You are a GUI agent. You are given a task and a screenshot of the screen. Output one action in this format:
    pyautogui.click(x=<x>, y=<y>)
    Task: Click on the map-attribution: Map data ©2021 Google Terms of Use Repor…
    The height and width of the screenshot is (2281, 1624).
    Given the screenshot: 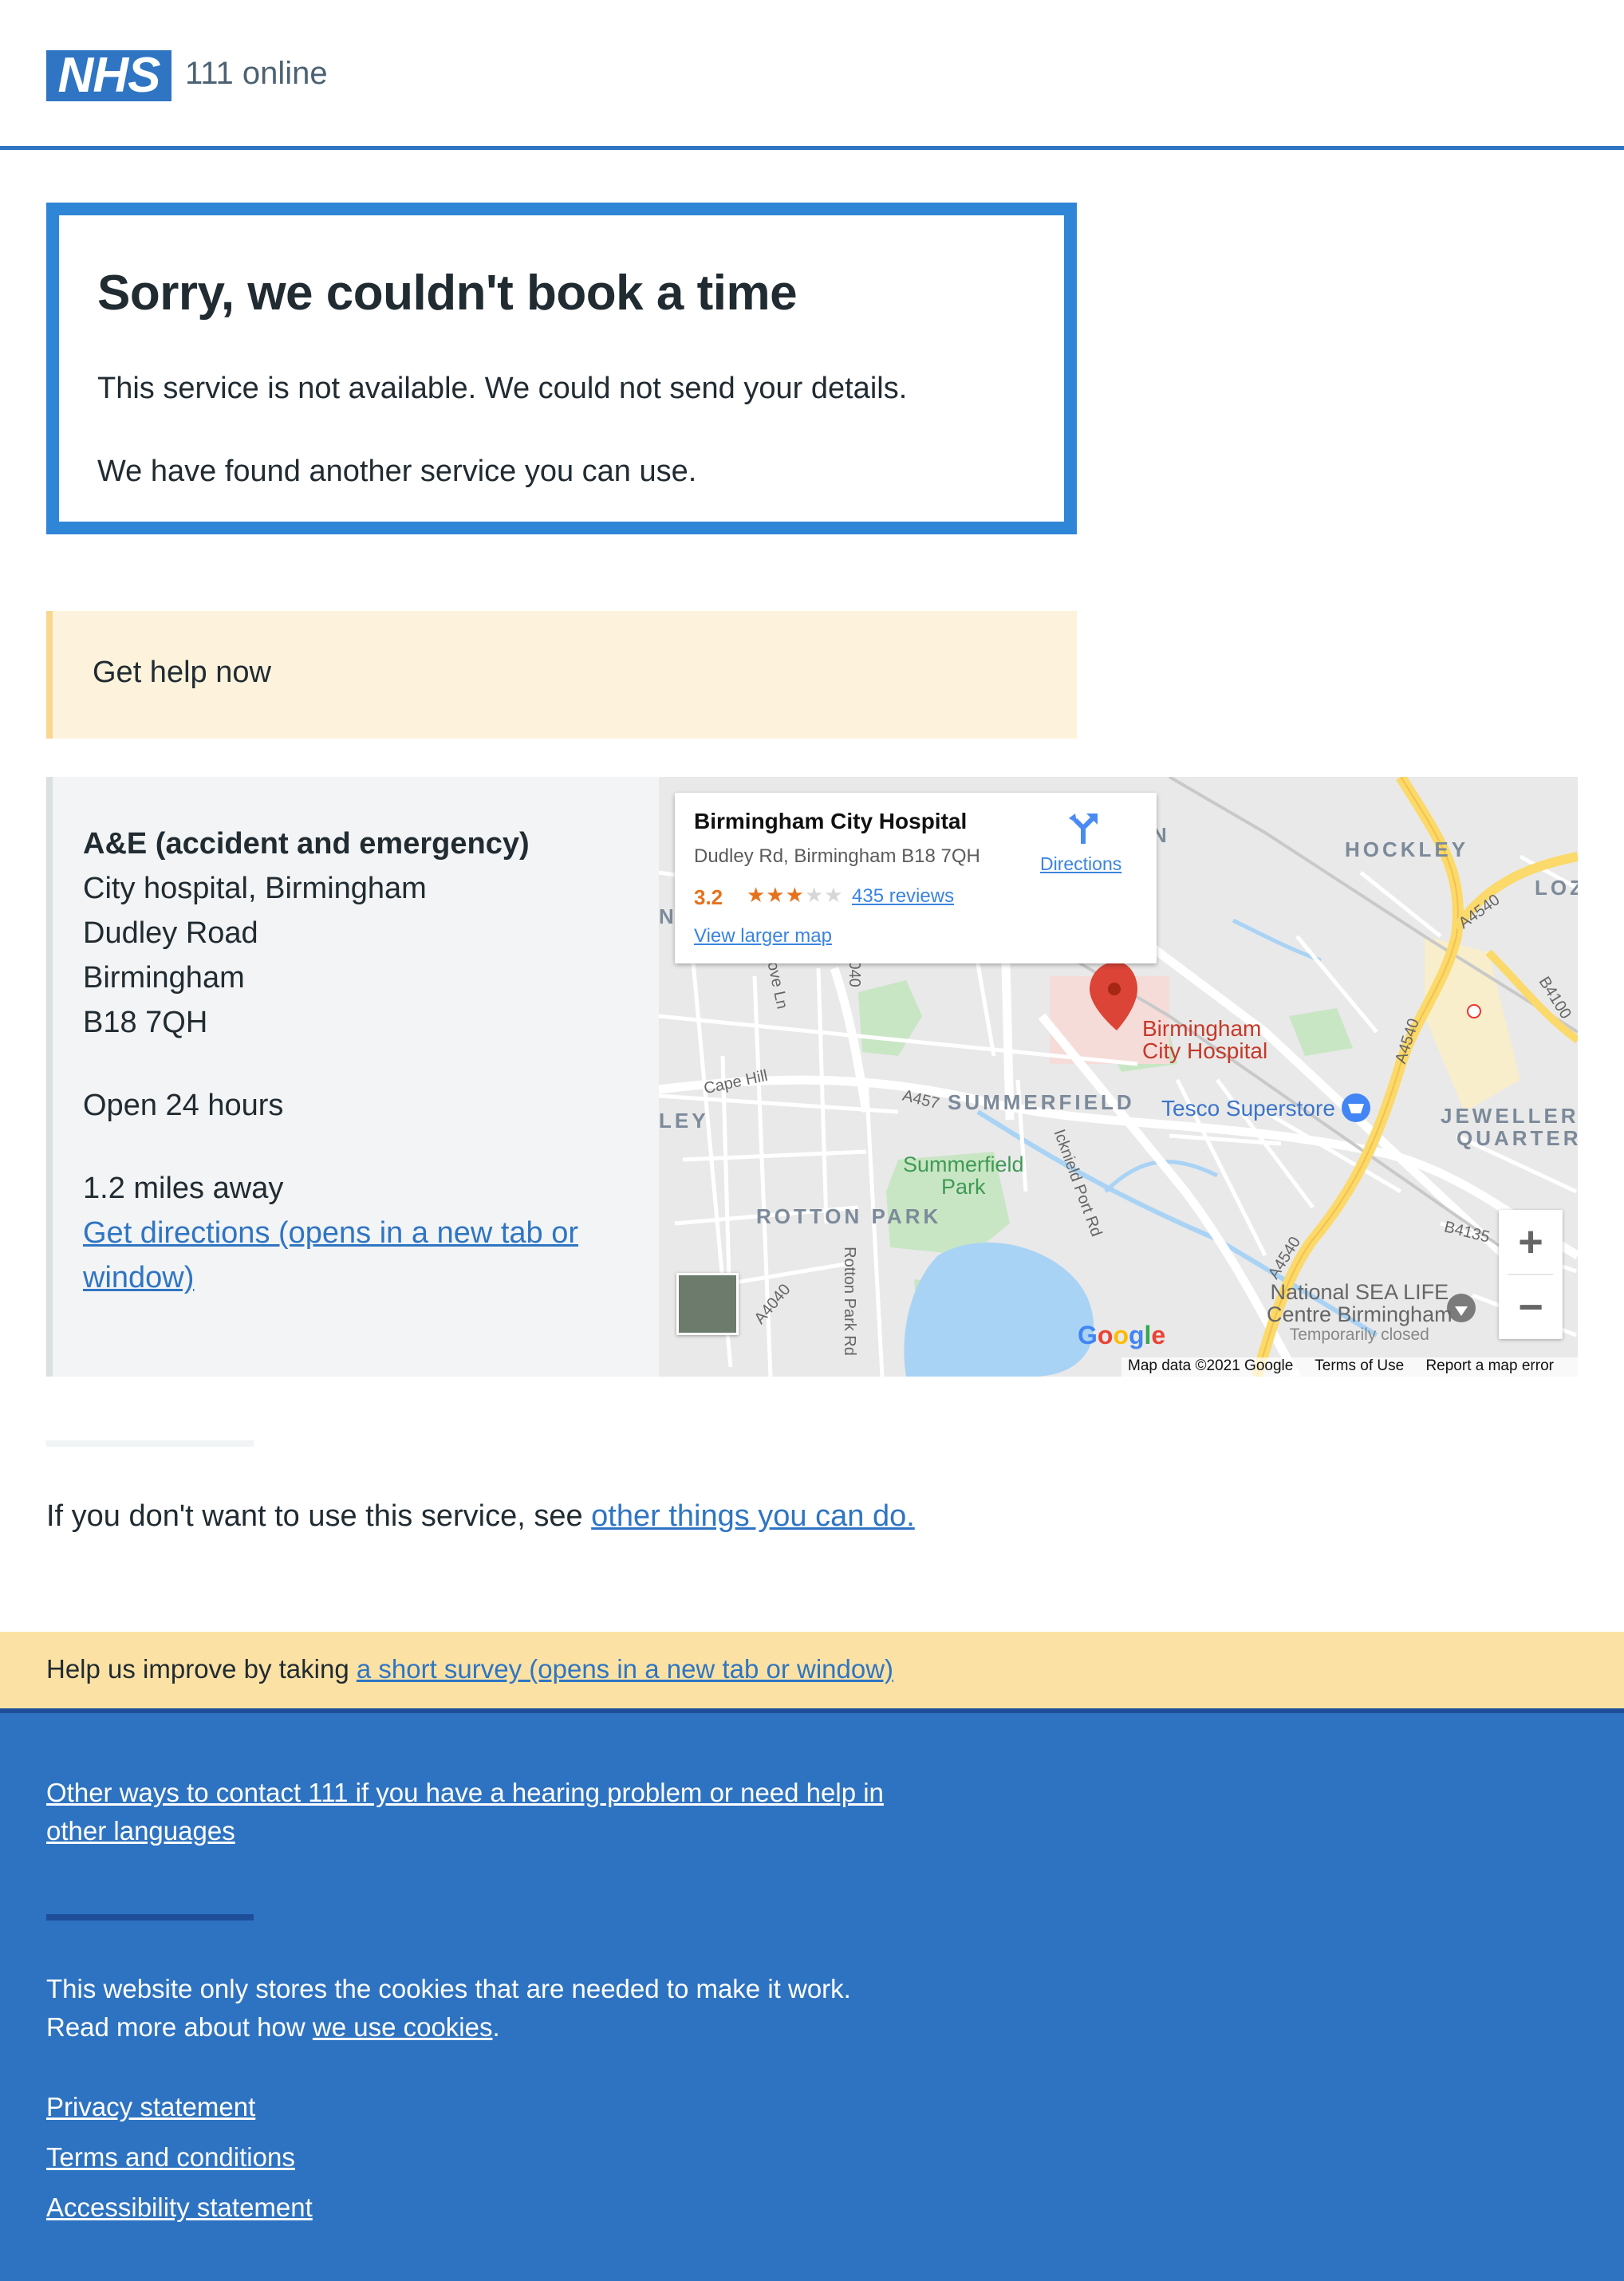 What is the action you would take?
    pyautogui.click(x=1349, y=1367)
    